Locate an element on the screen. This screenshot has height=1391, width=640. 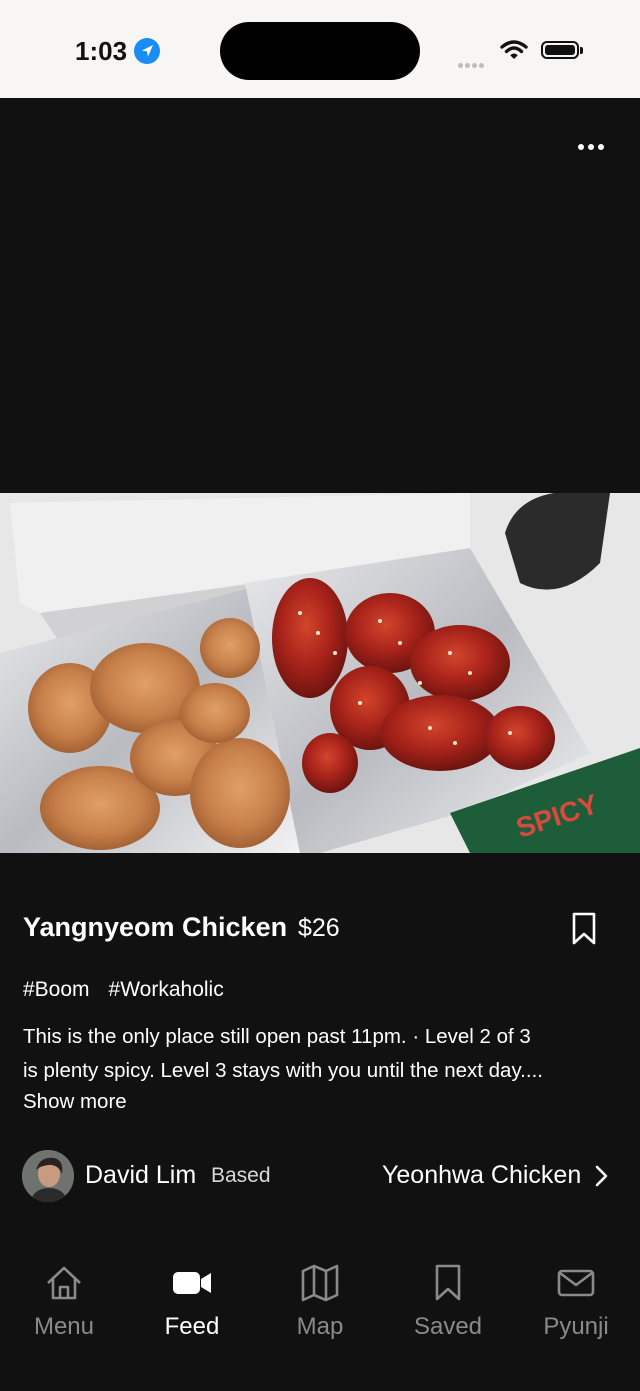
status-bar: 1:03 is located at coordinates (320, 49).